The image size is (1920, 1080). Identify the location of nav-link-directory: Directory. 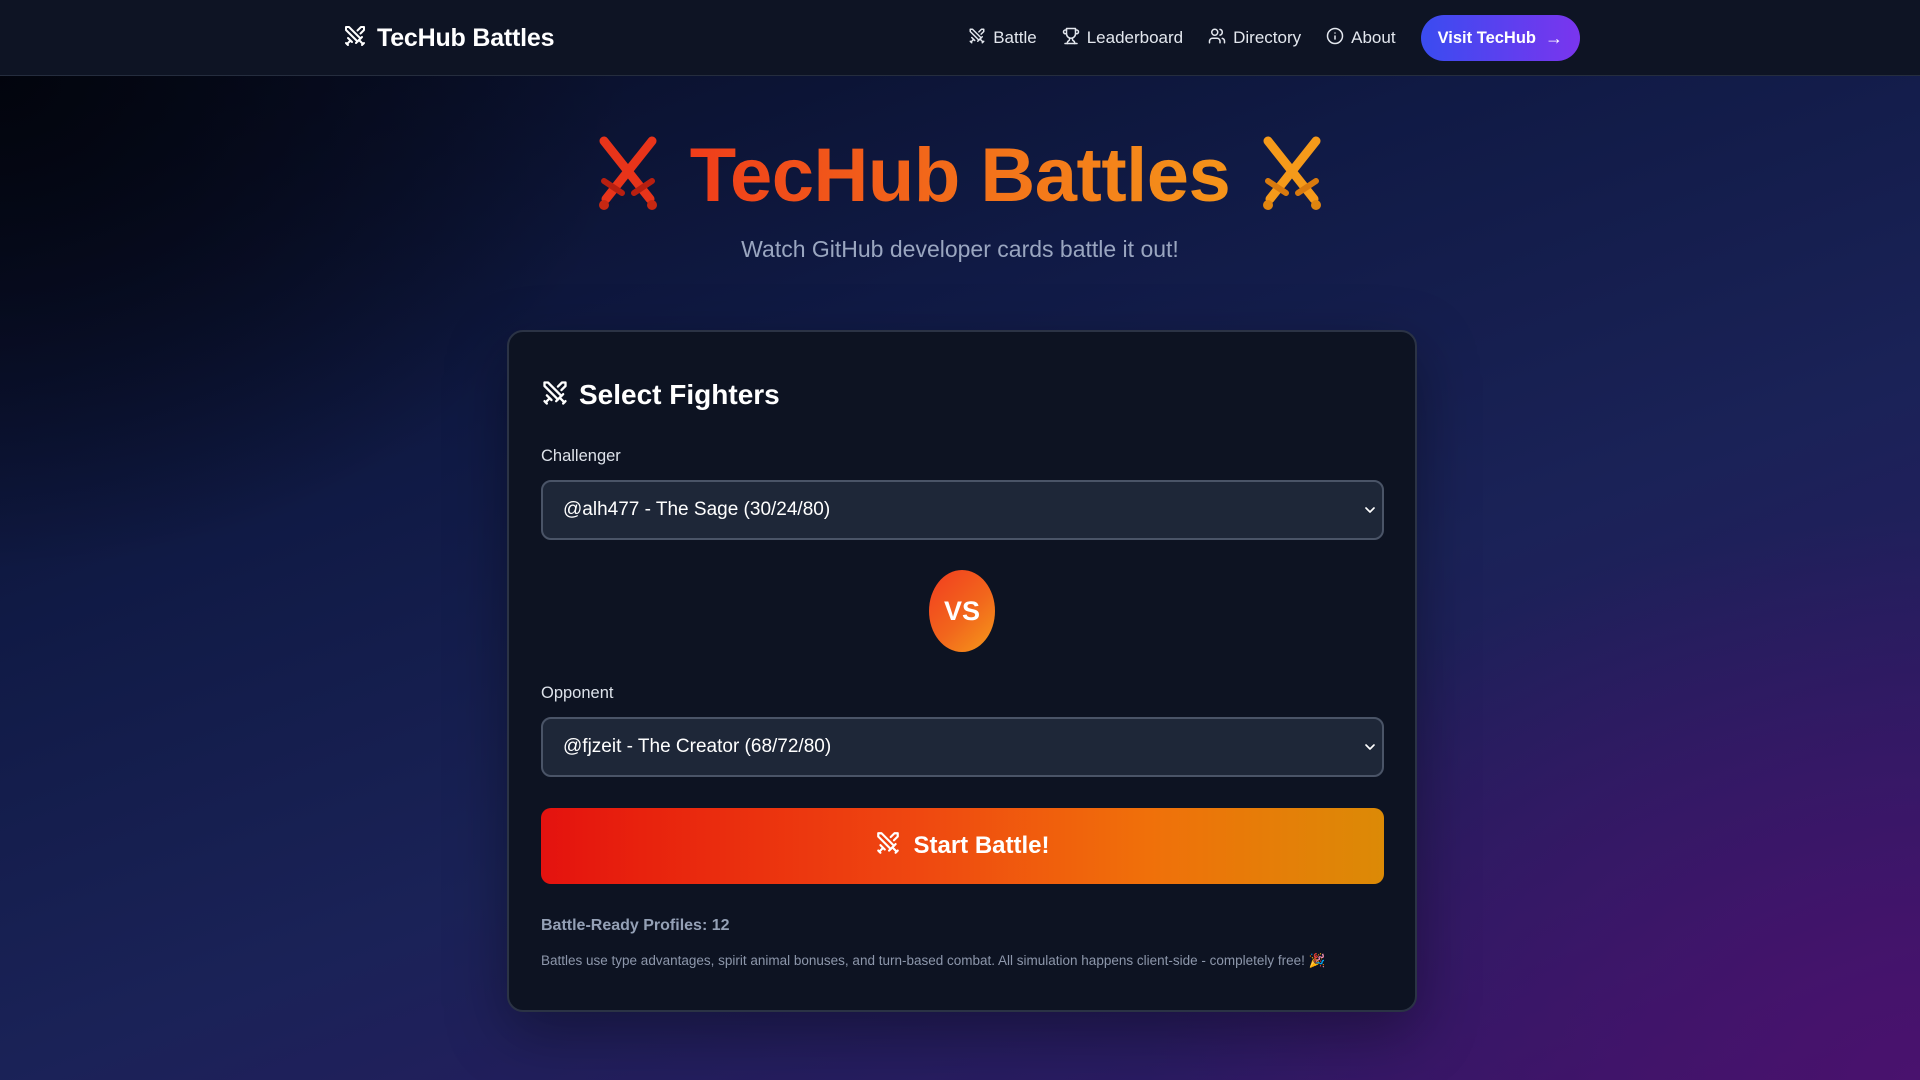
(1254, 38).